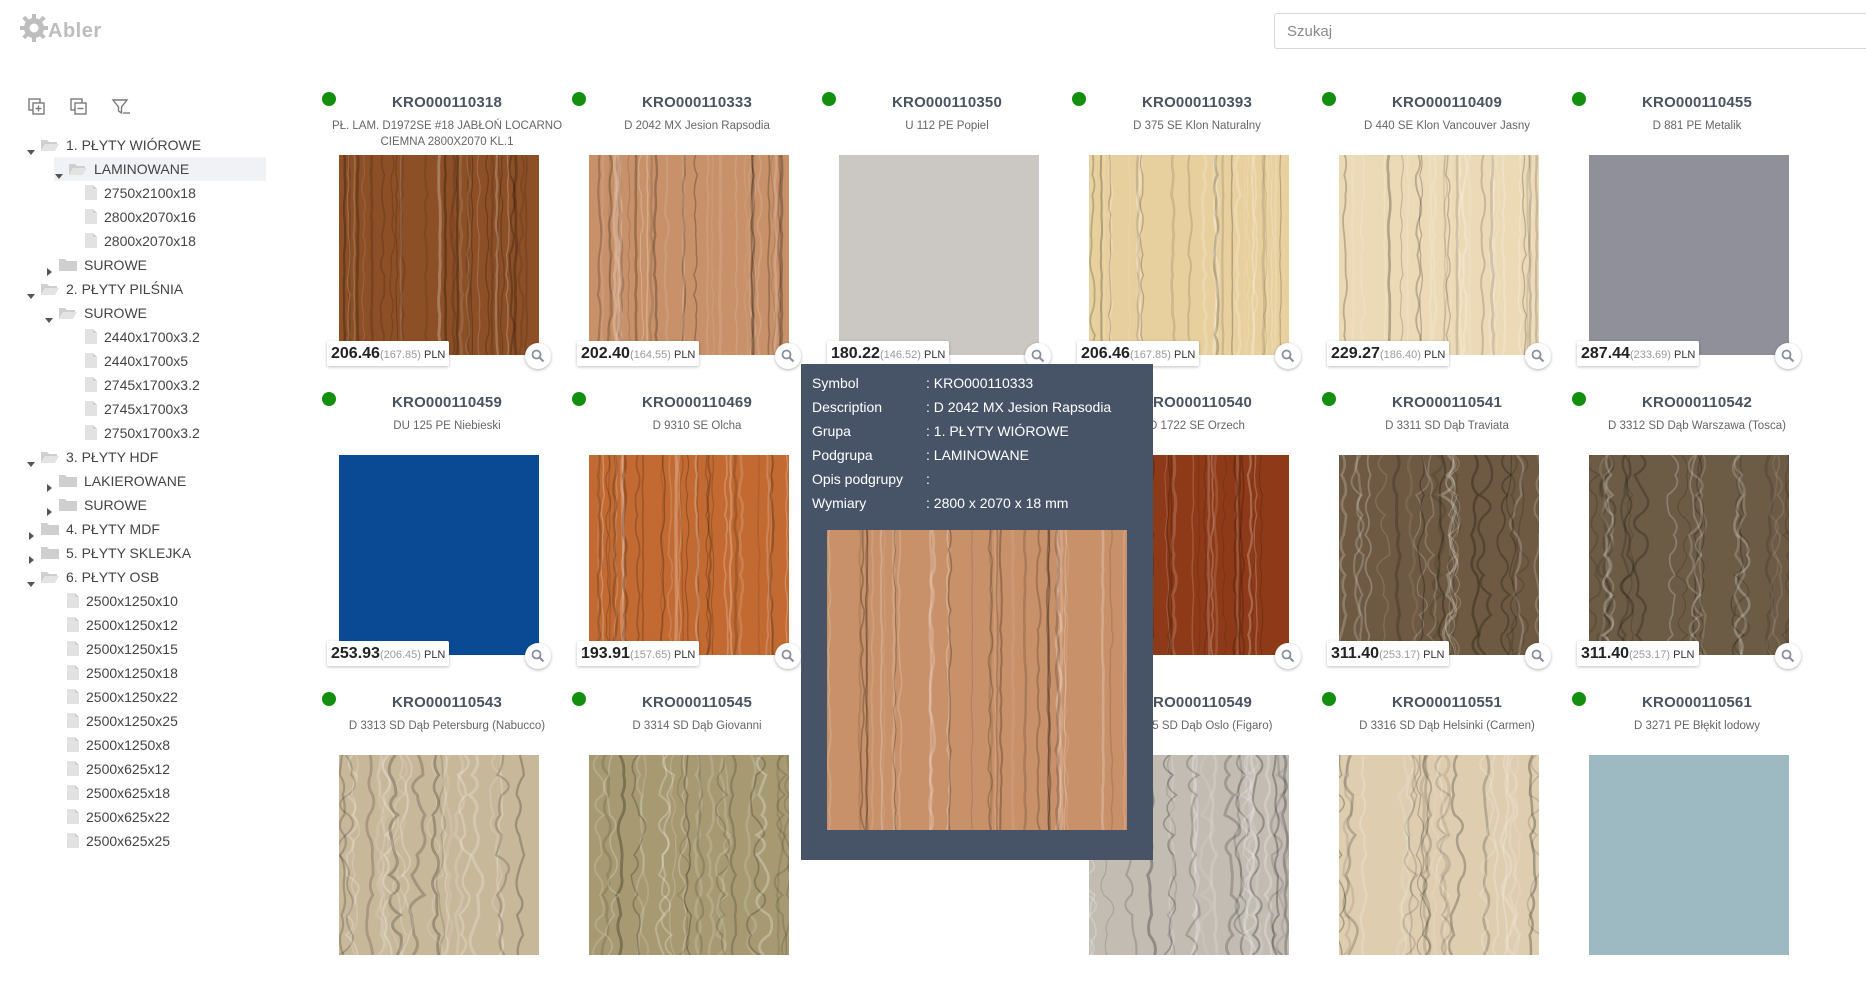  What do you see at coordinates (167, 721) in the screenshot?
I see `tree-node: 2500x1250x25` at bounding box center [167, 721].